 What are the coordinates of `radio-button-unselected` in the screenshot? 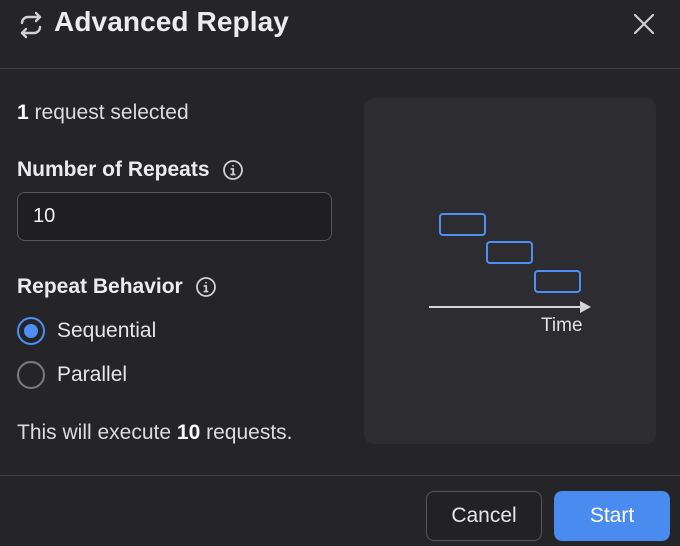 It's located at (31, 375).